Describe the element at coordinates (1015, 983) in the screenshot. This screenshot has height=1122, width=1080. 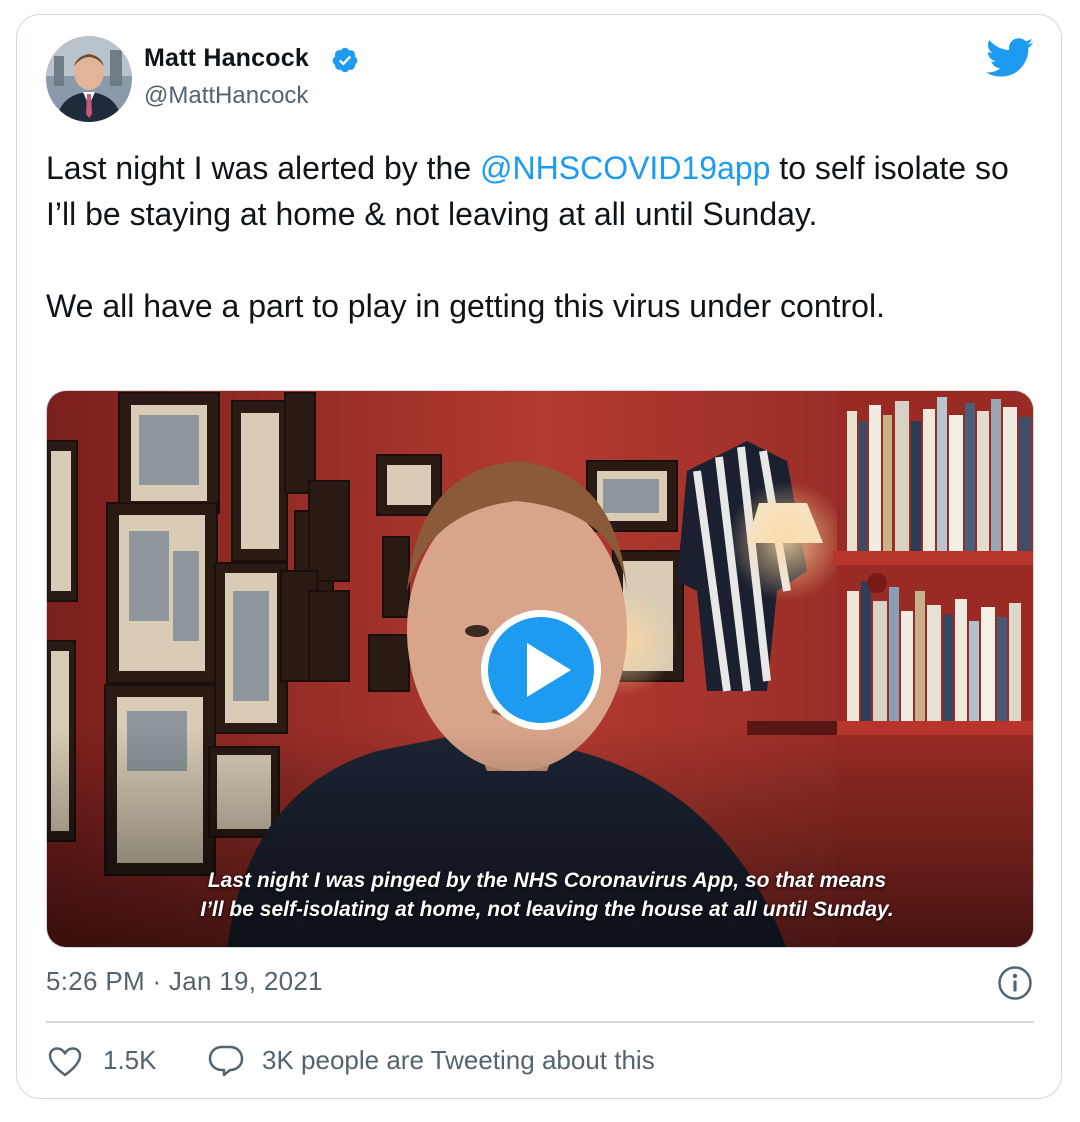
I see `info-icon` at that location.